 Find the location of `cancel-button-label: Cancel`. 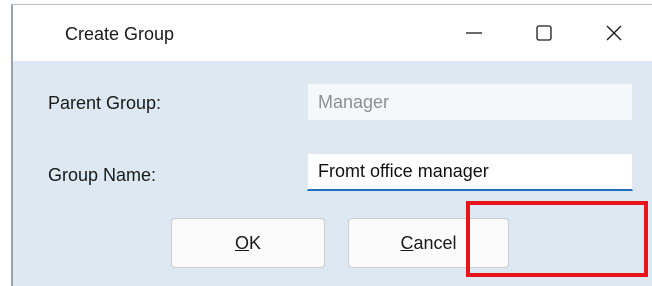

cancel-button-label: Cancel is located at coordinates (428, 242).